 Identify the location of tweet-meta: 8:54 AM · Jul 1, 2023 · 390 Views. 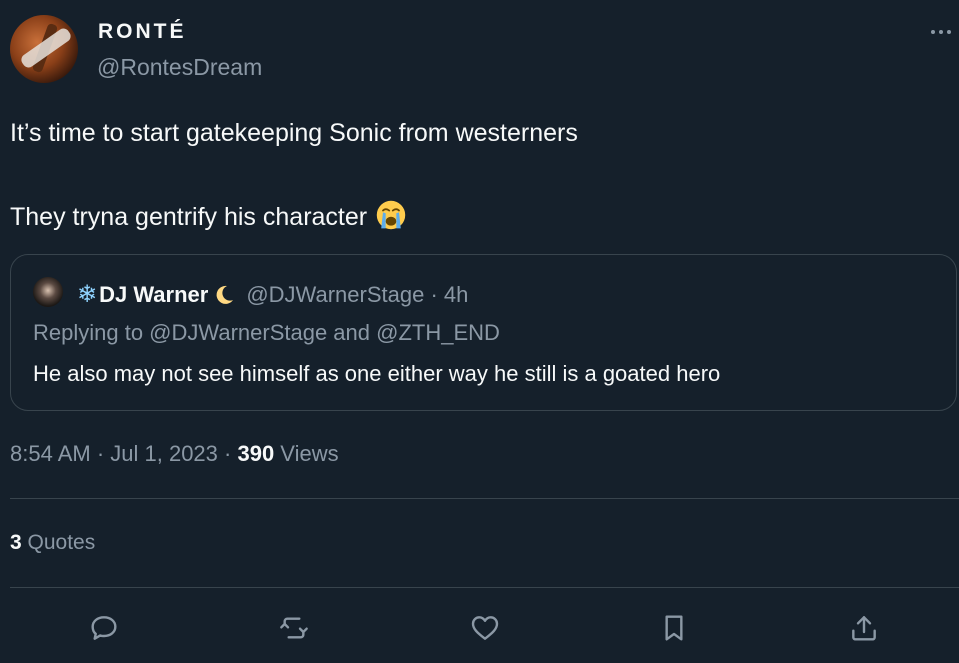
(174, 454).